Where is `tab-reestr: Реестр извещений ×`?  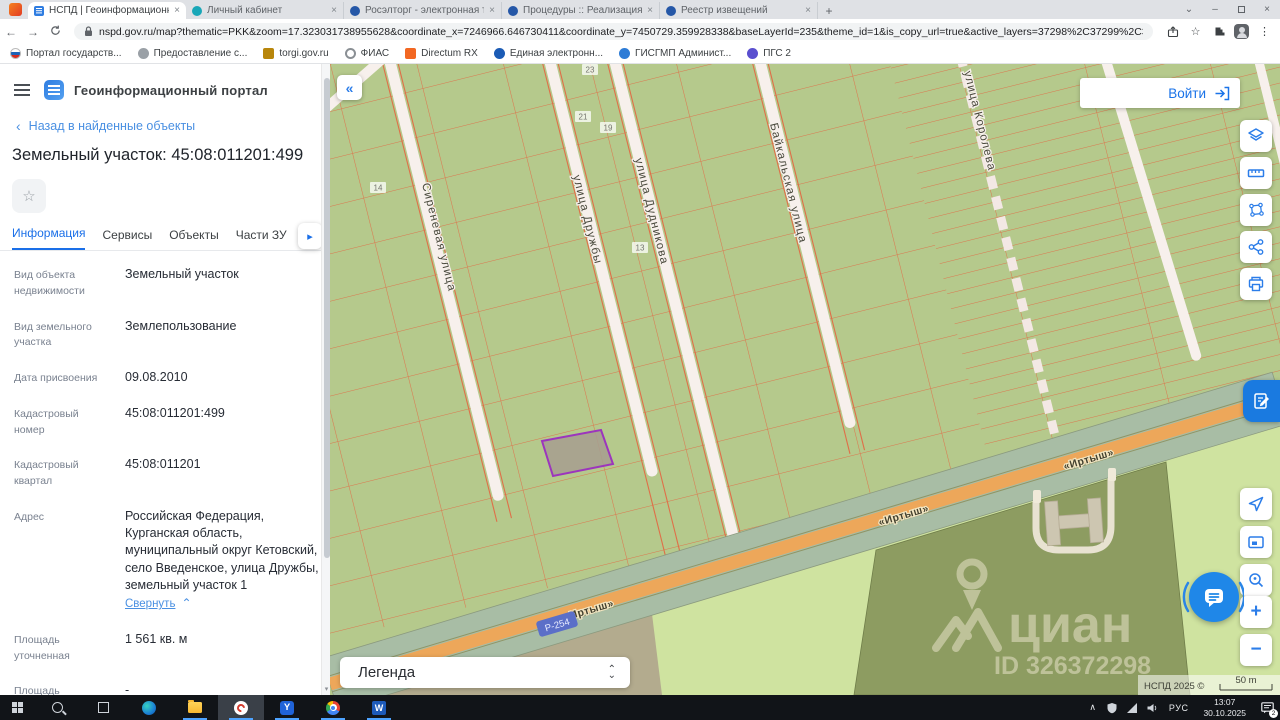
tab-reestr: Реестр извещений × is located at coordinates (739, 10).